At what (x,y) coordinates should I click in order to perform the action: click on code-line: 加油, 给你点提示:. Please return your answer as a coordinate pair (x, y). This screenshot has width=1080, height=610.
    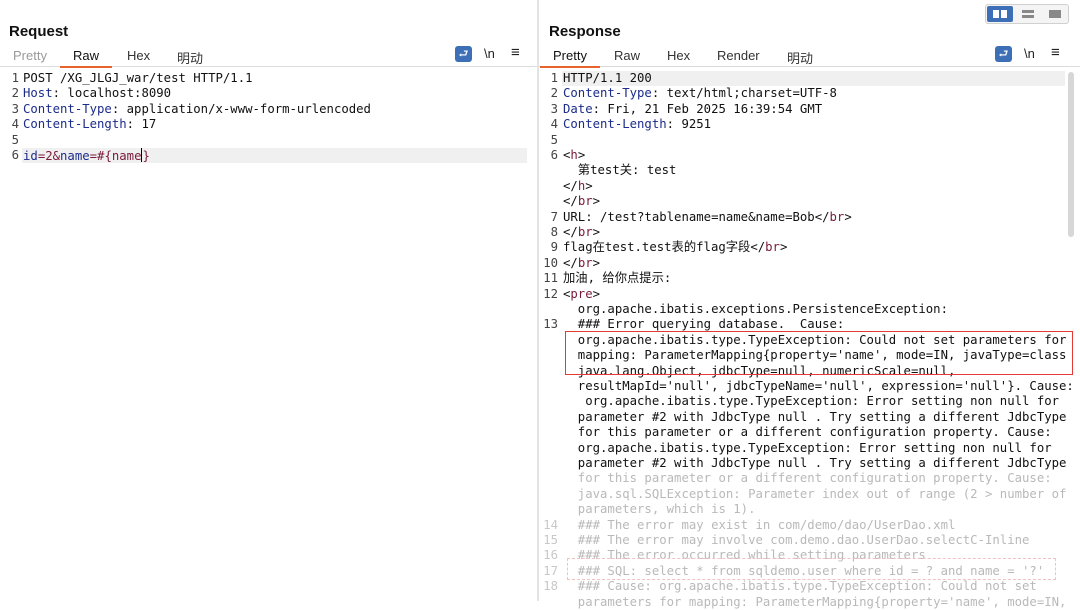
    Looking at the image, I should click on (617, 278).